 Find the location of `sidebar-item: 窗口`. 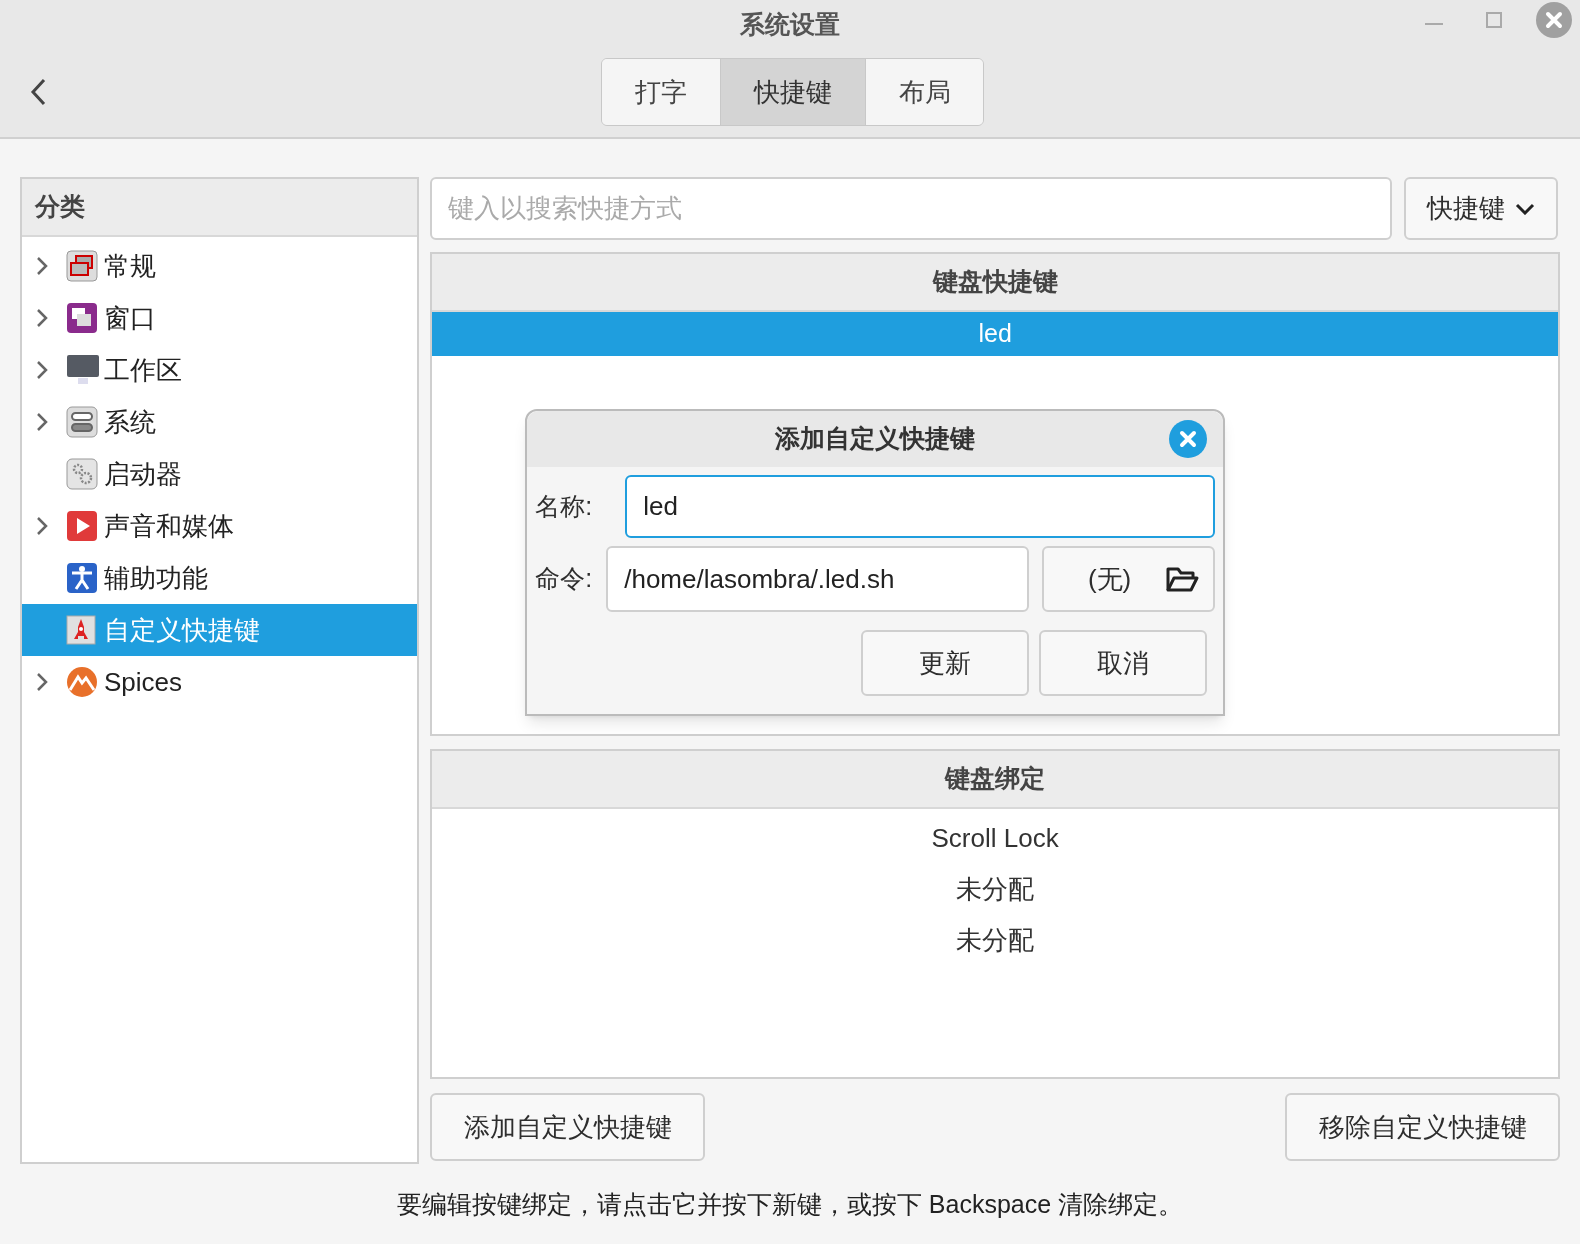

sidebar-item: 窗口 is located at coordinates (220, 318).